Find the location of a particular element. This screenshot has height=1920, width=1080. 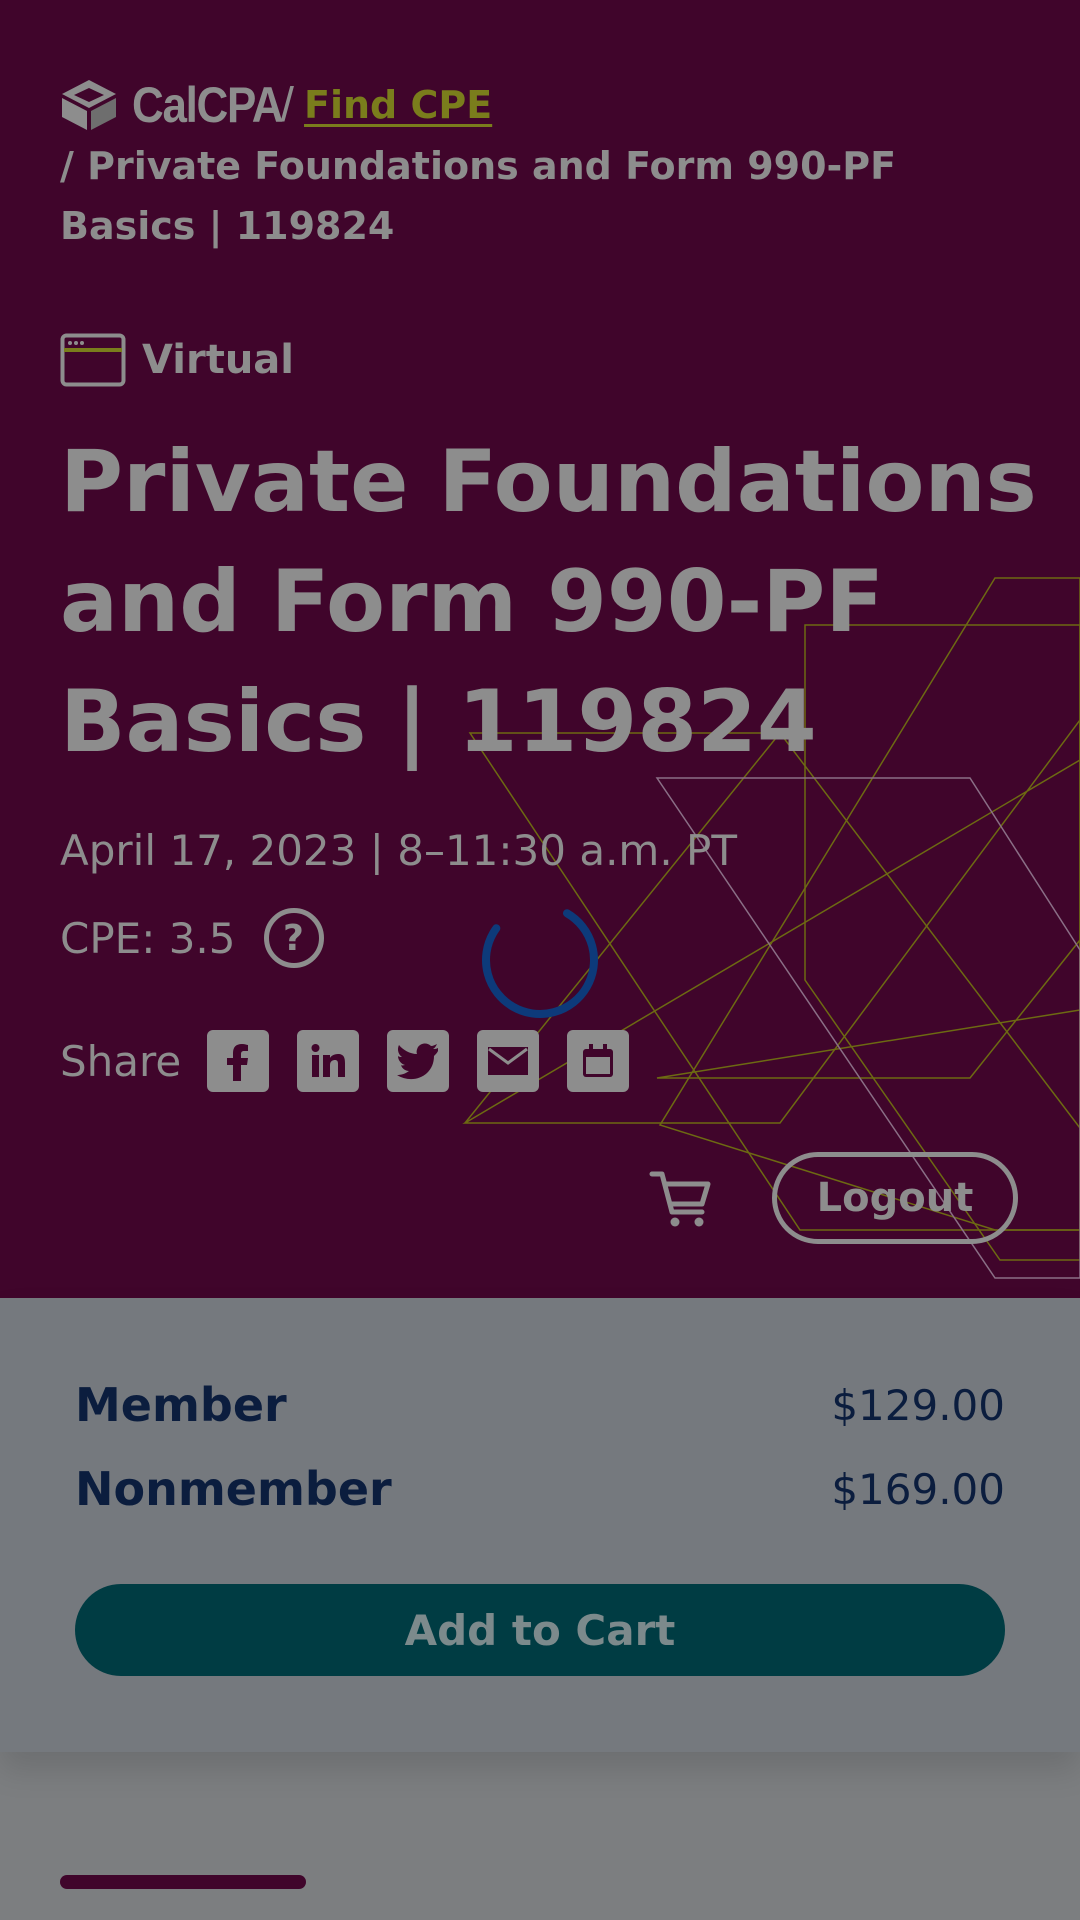

price-label: Member is located at coordinates (181, 1405).